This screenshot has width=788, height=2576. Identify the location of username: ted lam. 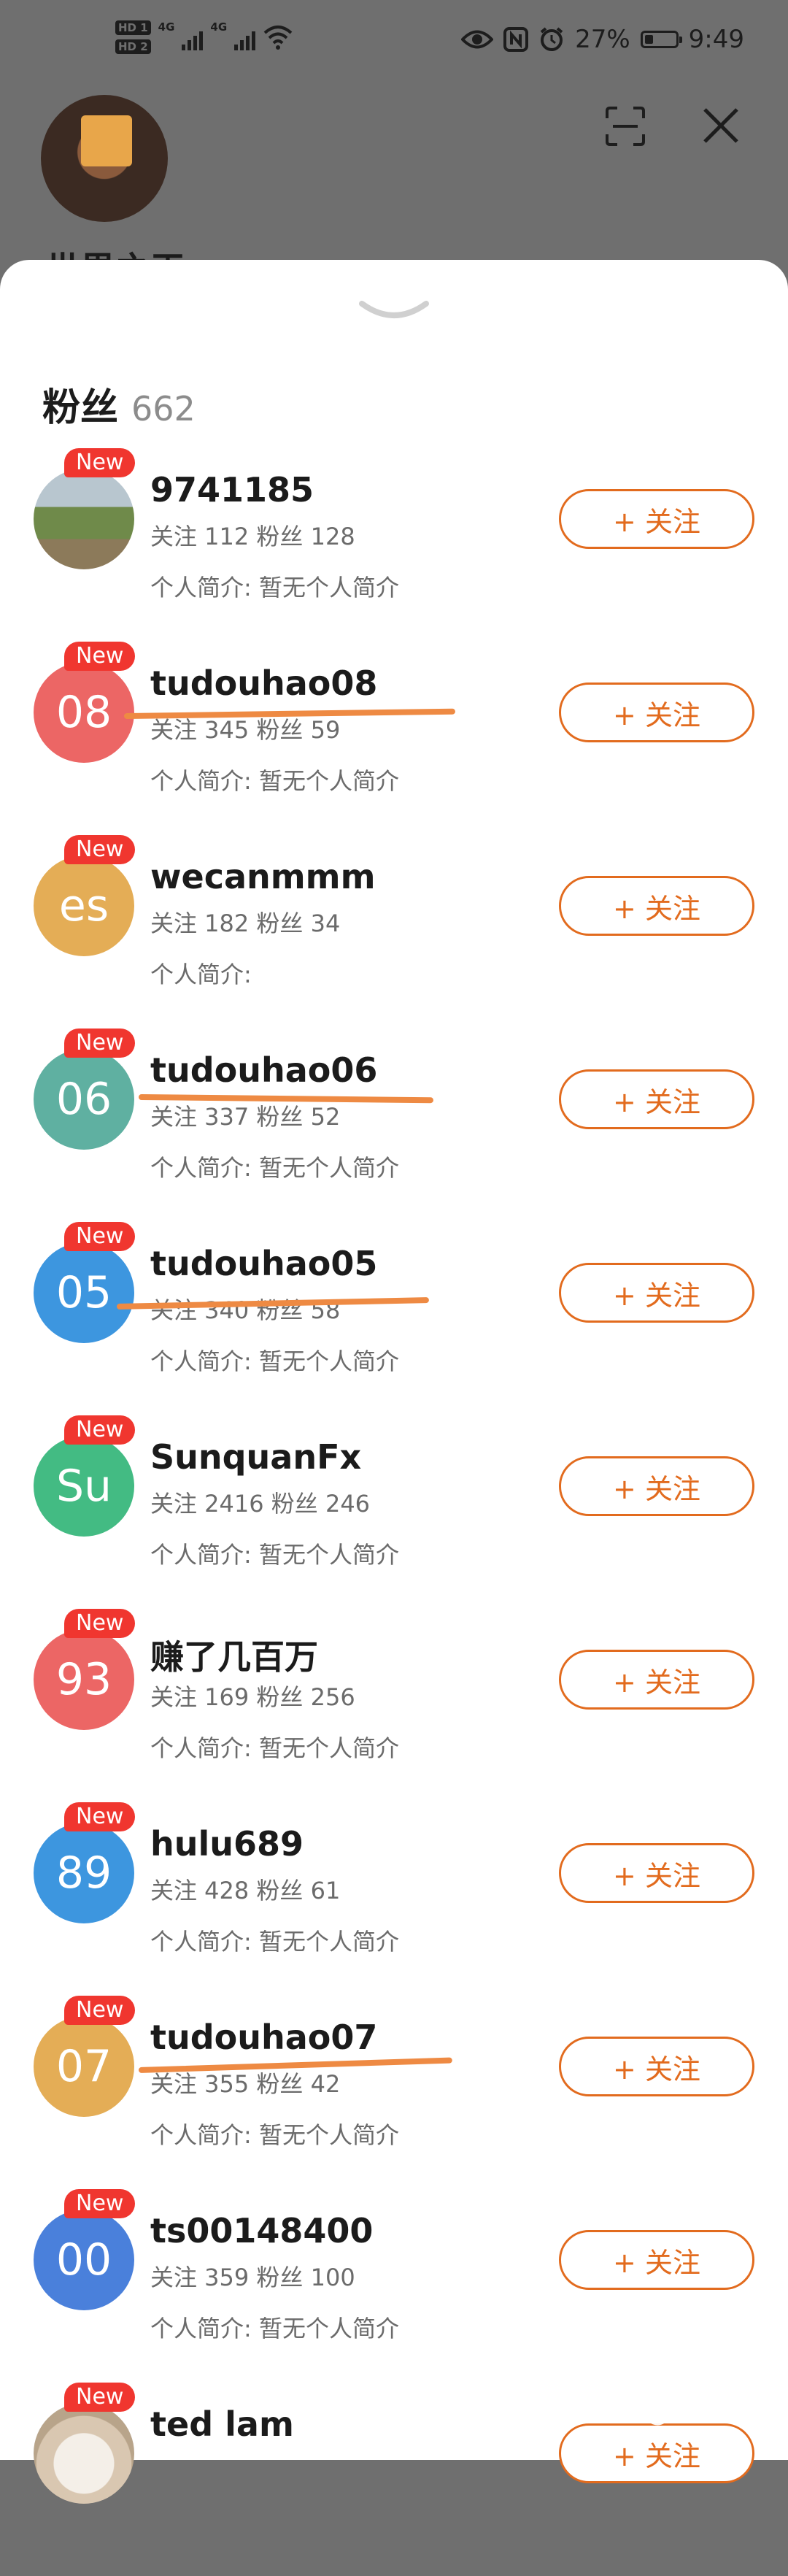
(222, 2424).